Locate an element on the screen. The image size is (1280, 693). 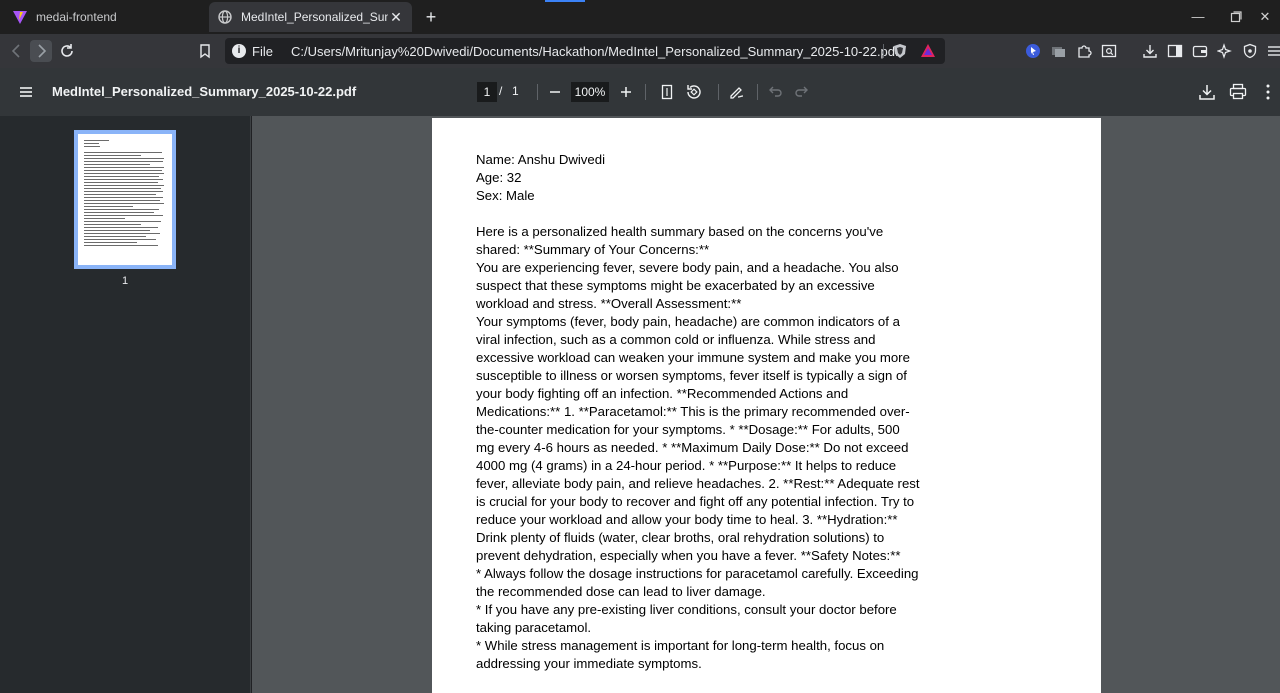
patient-sex: Sex: Male is located at coordinates (505, 195).